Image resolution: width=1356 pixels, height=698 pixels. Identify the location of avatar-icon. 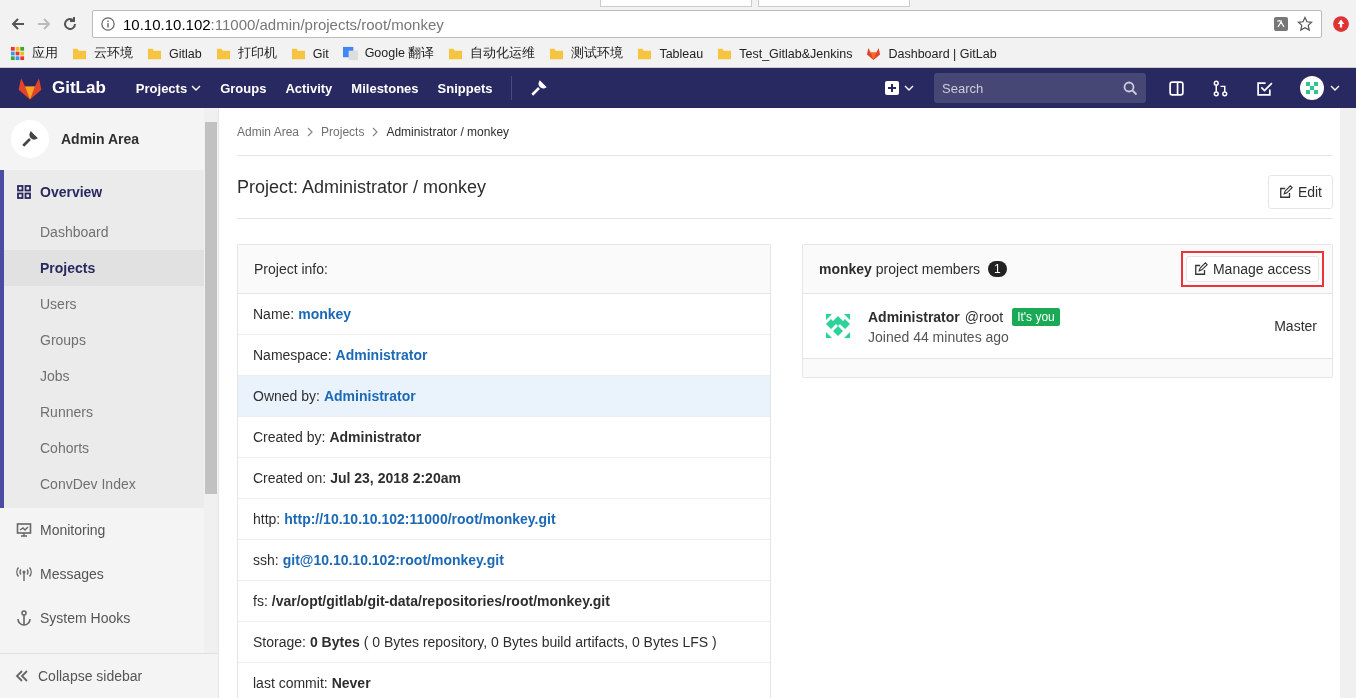
(1312, 88).